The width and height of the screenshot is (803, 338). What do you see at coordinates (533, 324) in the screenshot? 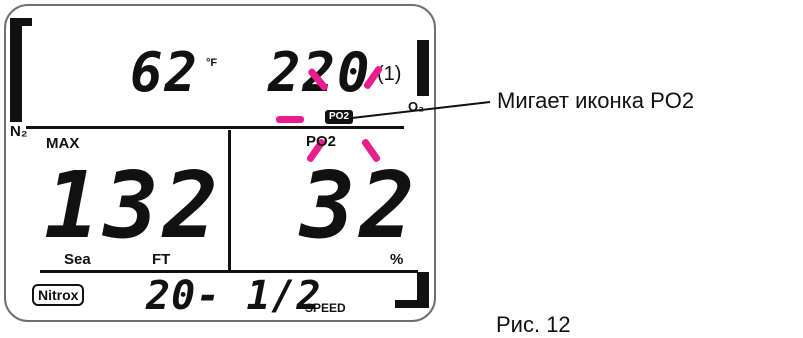
I see `figure-caption: Рис. 12` at bounding box center [533, 324].